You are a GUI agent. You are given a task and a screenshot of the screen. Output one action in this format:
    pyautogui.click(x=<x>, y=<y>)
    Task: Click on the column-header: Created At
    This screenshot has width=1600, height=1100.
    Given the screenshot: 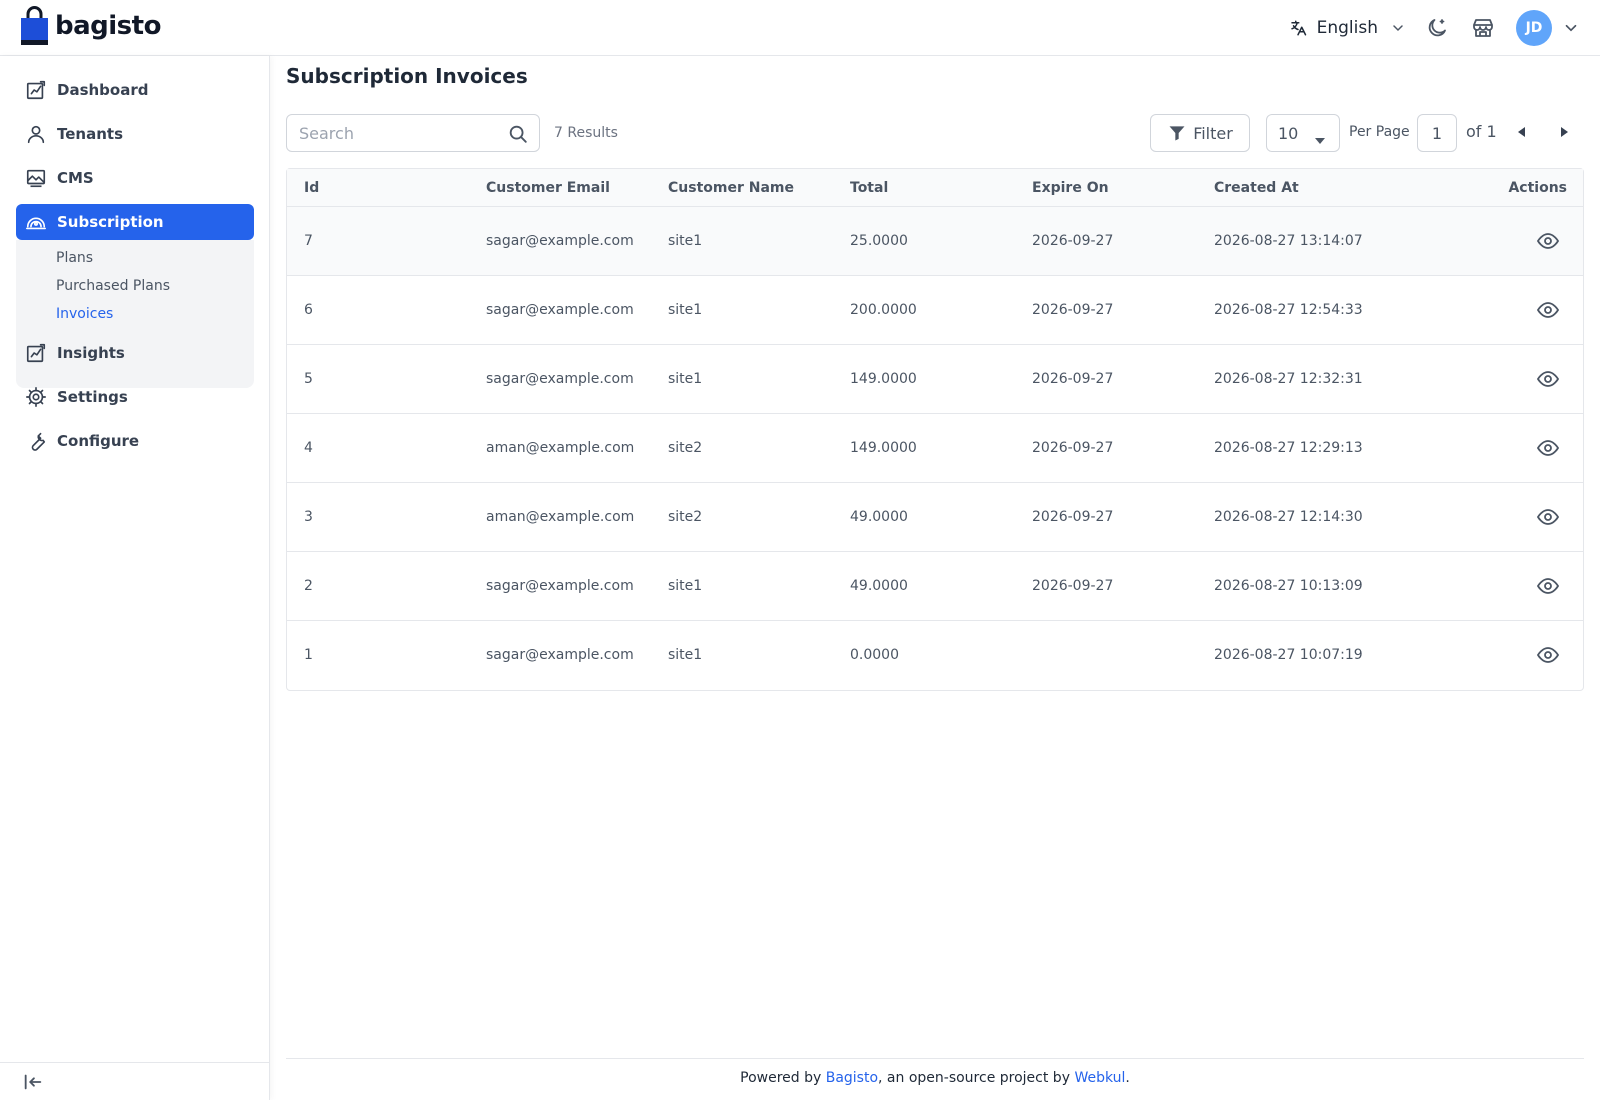 What is the action you would take?
    pyautogui.click(x=1256, y=188)
    